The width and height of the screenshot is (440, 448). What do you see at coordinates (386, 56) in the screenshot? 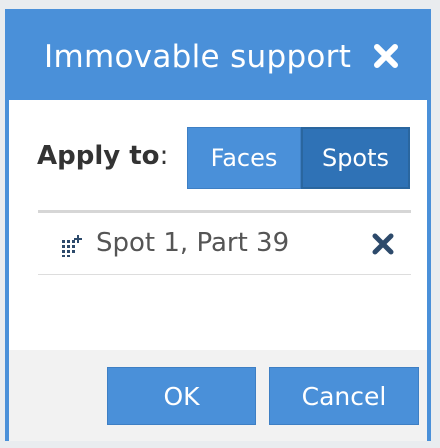
I see `close-icon` at bounding box center [386, 56].